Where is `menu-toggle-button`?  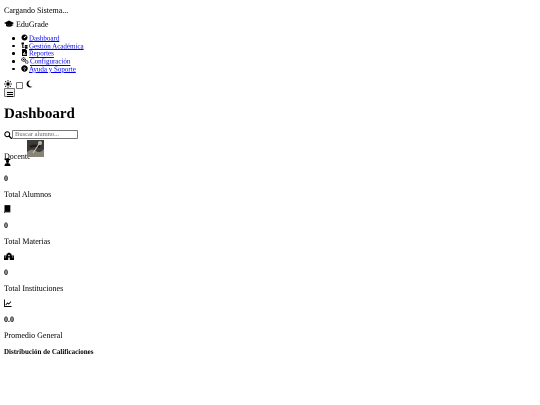 menu-toggle-button is located at coordinates (9, 92).